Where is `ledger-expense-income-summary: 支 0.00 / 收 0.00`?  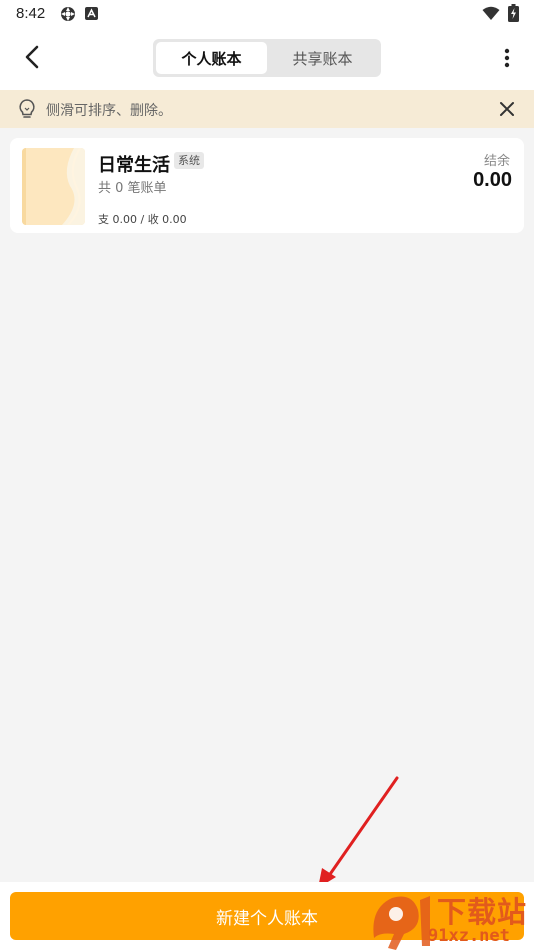 ledger-expense-income-summary: 支 0.00 / 收 0.00 is located at coordinates (142, 219).